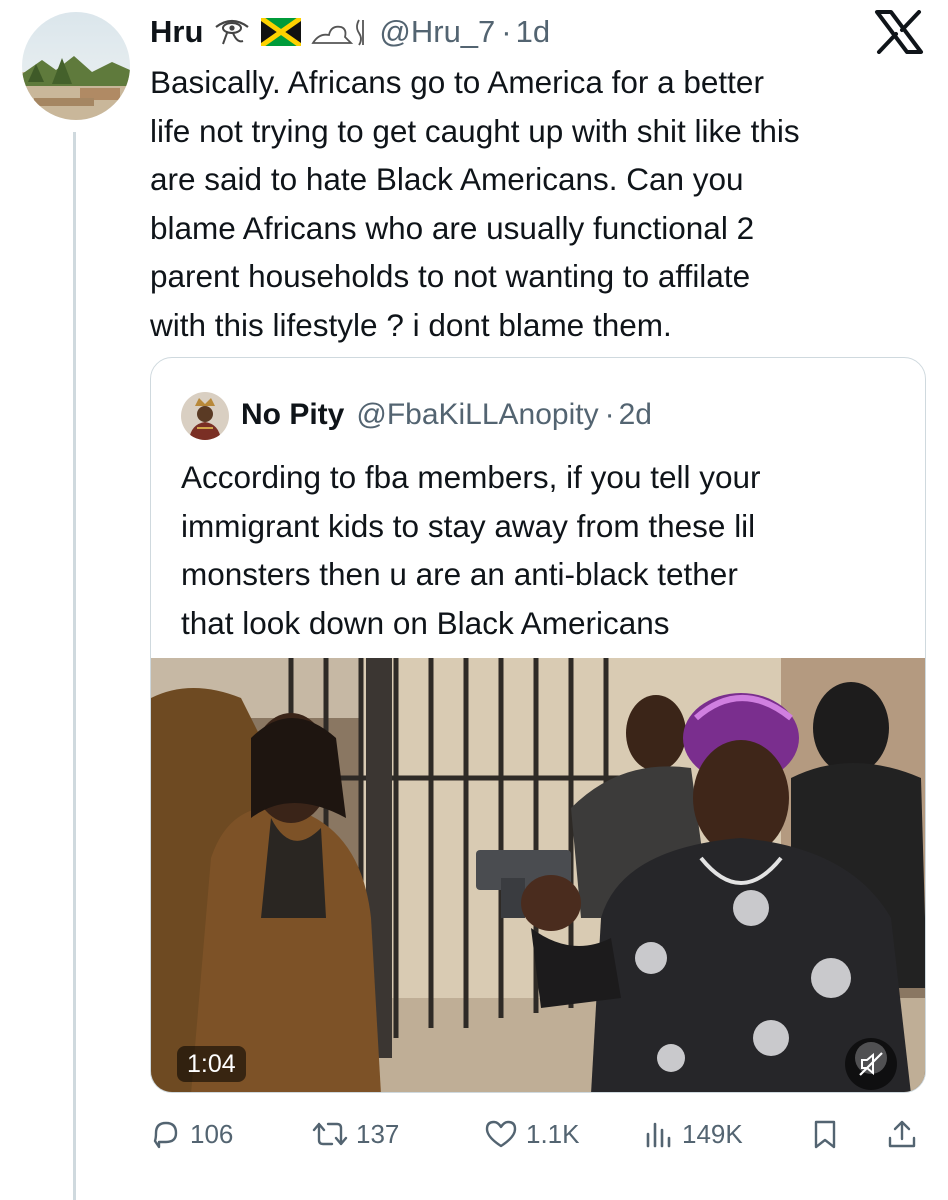 The height and width of the screenshot is (1200, 948). Describe the element at coordinates (553, 1133) in the screenshot. I see `like-count: 1.1K` at that location.